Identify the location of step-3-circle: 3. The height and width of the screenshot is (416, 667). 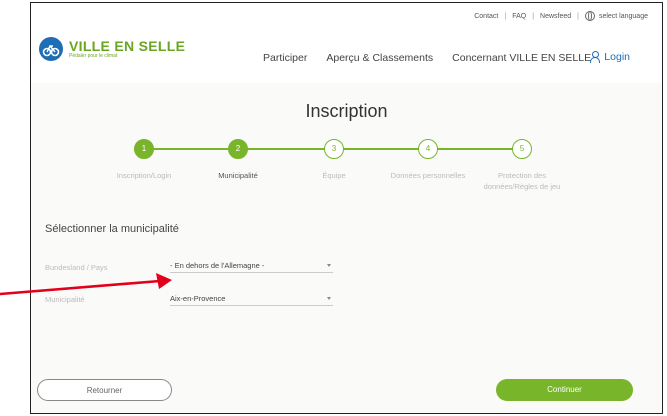
(334, 149).